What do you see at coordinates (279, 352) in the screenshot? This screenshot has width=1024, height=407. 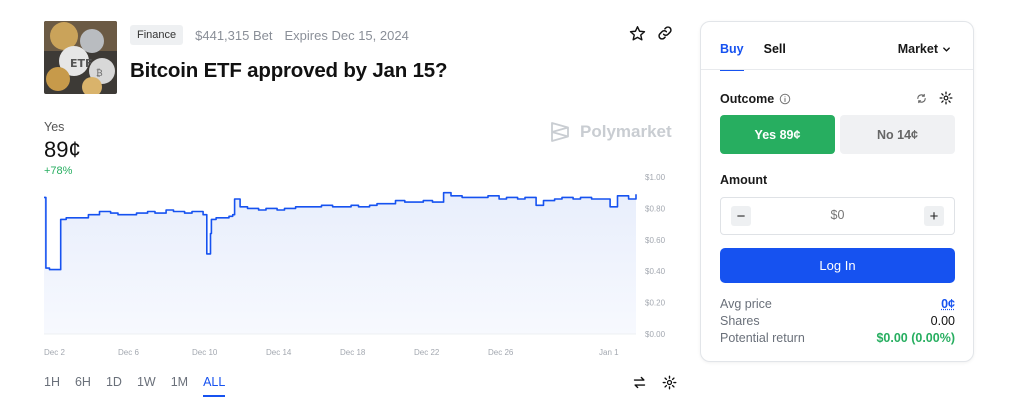 I see `x-tick-label: Dec 14` at bounding box center [279, 352].